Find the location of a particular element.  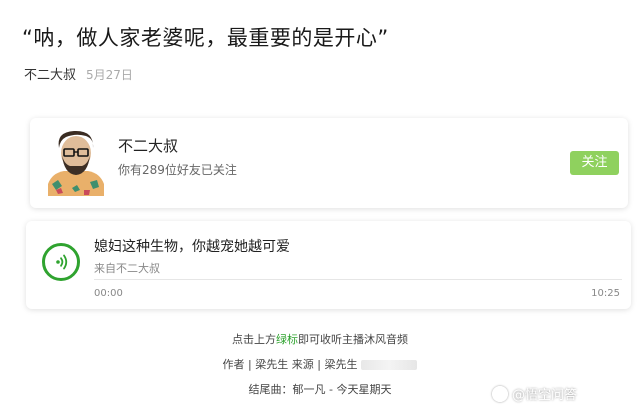

article-author-link: 不二大叔 is located at coordinates (50, 75).